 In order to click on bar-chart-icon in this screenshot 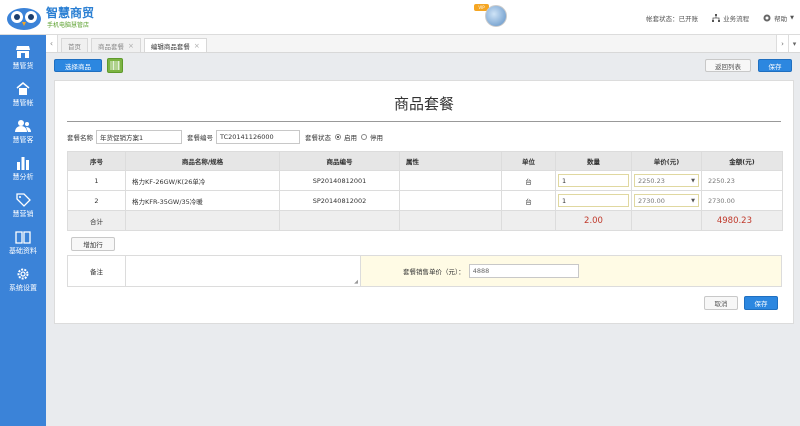, I will do `click(23, 163)`.